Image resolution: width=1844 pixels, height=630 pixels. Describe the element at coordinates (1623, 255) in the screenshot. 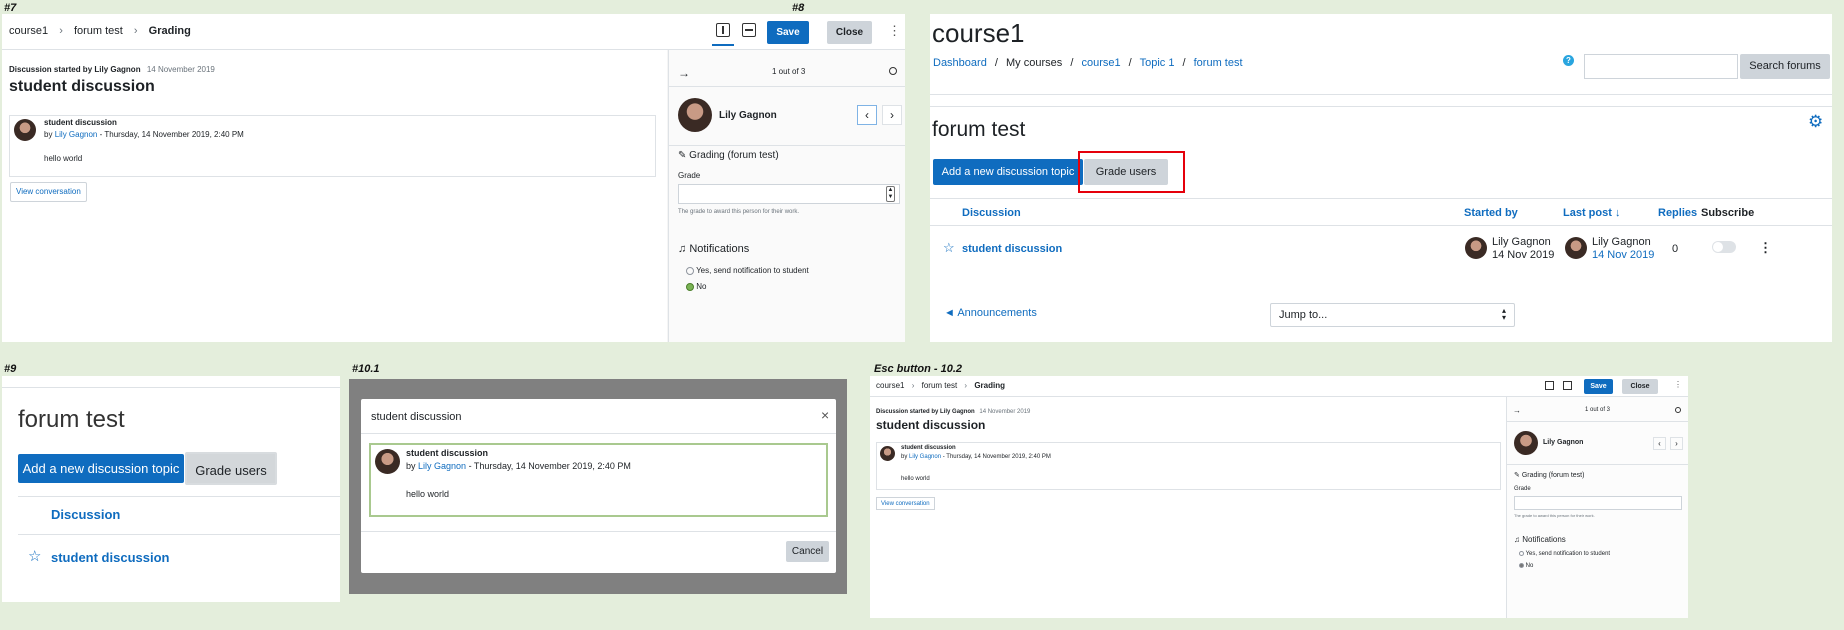

I see `last-post-date: 14 Nov 2019` at that location.